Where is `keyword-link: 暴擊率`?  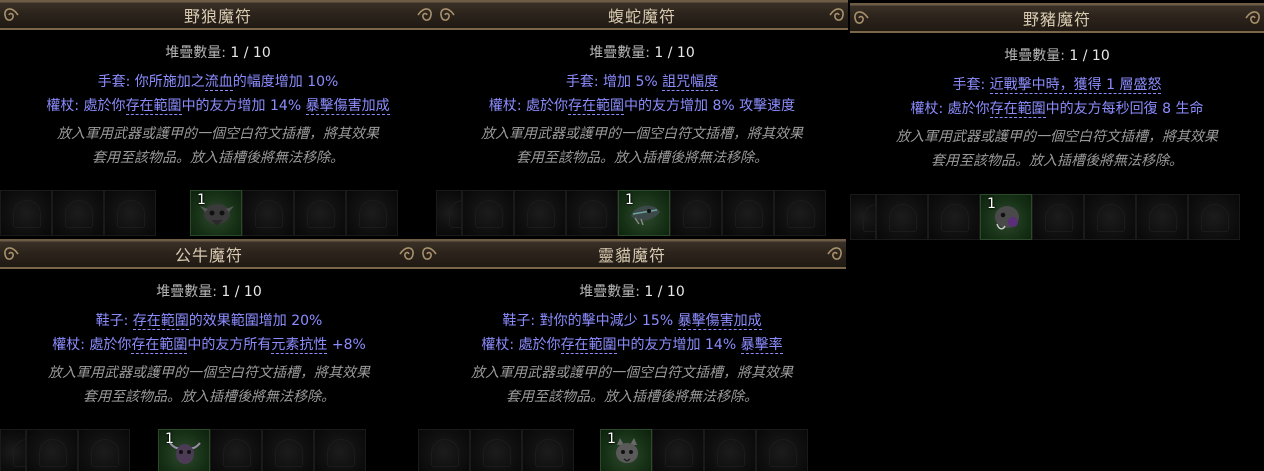 keyword-link: 暴擊率 is located at coordinates (761, 345).